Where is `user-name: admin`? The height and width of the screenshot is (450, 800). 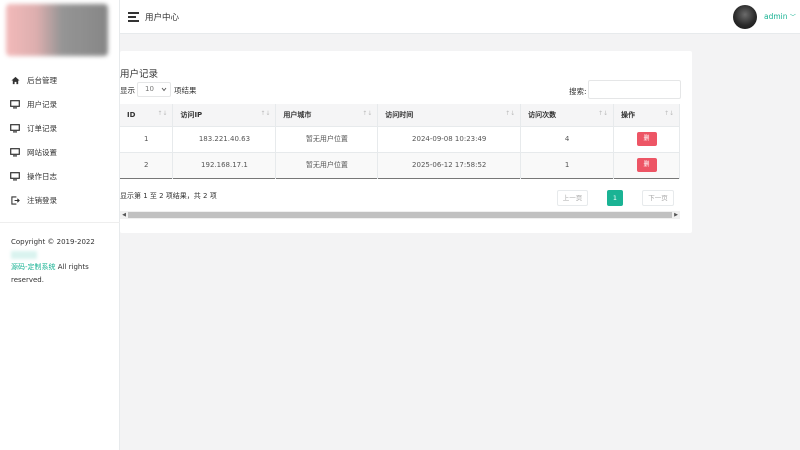 user-name: admin is located at coordinates (776, 16).